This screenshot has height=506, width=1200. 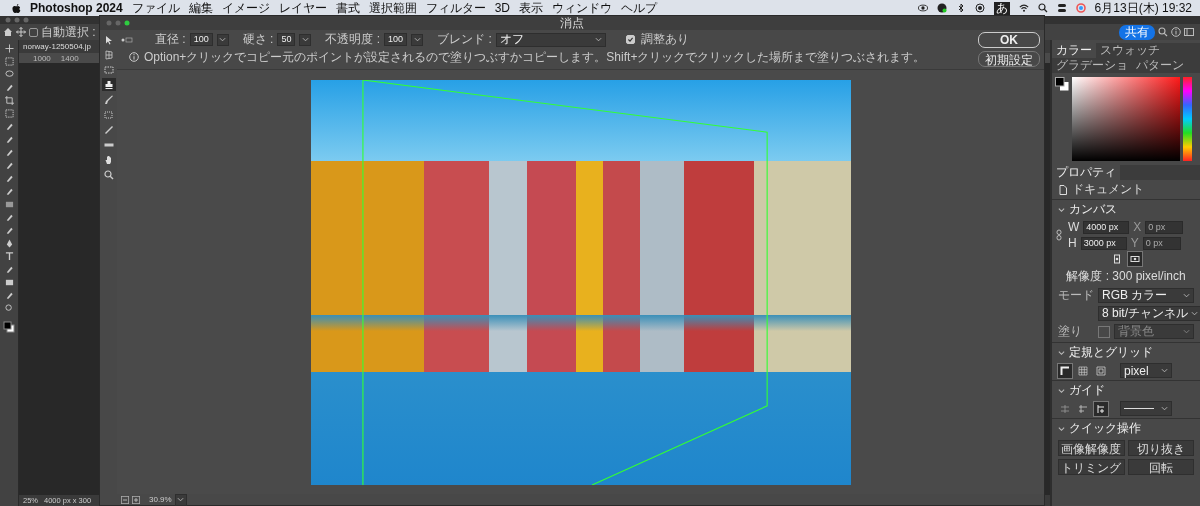 I want to click on menu-item: ウィンドウ, so click(x=582, y=8).